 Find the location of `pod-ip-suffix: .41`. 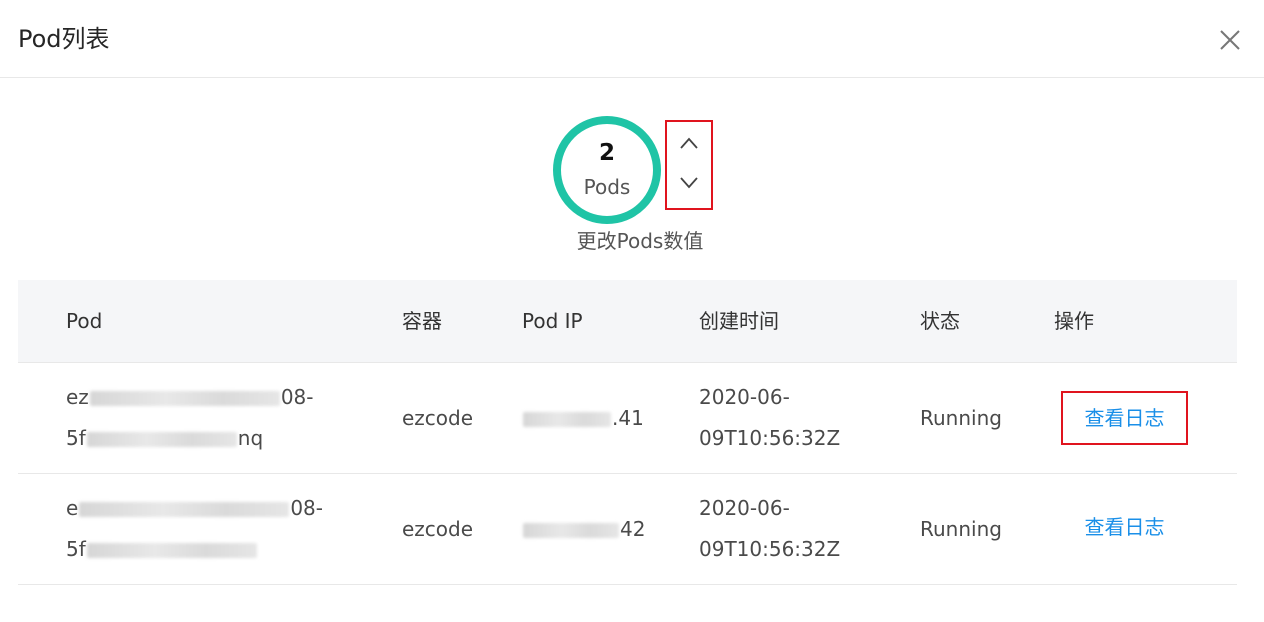

pod-ip-suffix: .41 is located at coordinates (628, 418).